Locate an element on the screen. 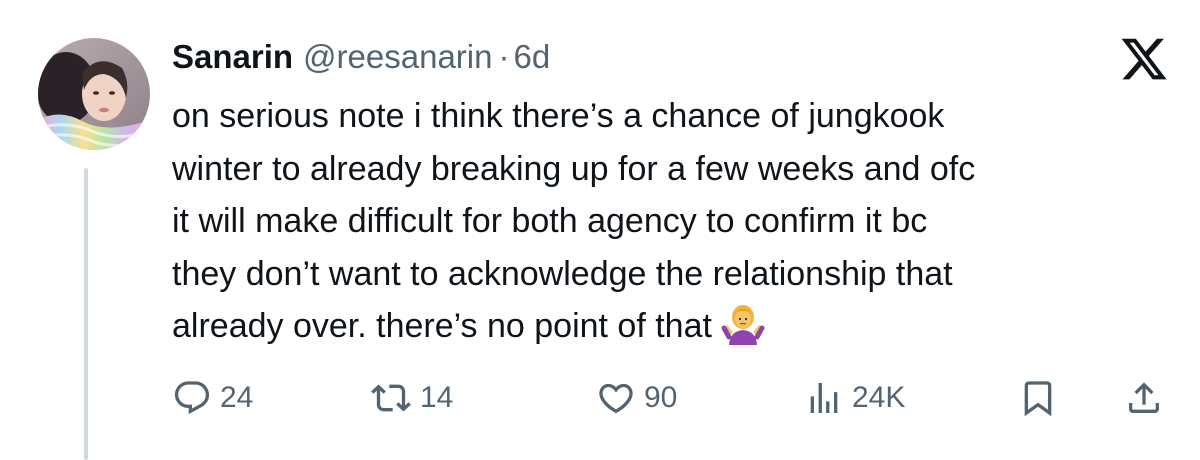 This screenshot has height=460, width=1200. repost-count: 14 is located at coordinates (437, 397).